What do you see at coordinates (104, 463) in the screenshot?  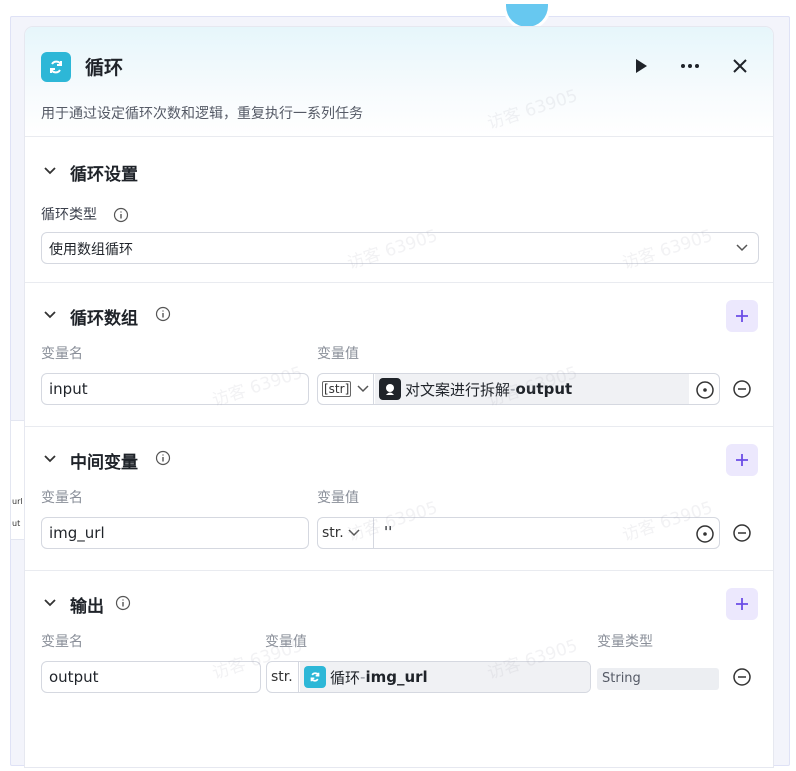 I see `section-title: 中间变量` at bounding box center [104, 463].